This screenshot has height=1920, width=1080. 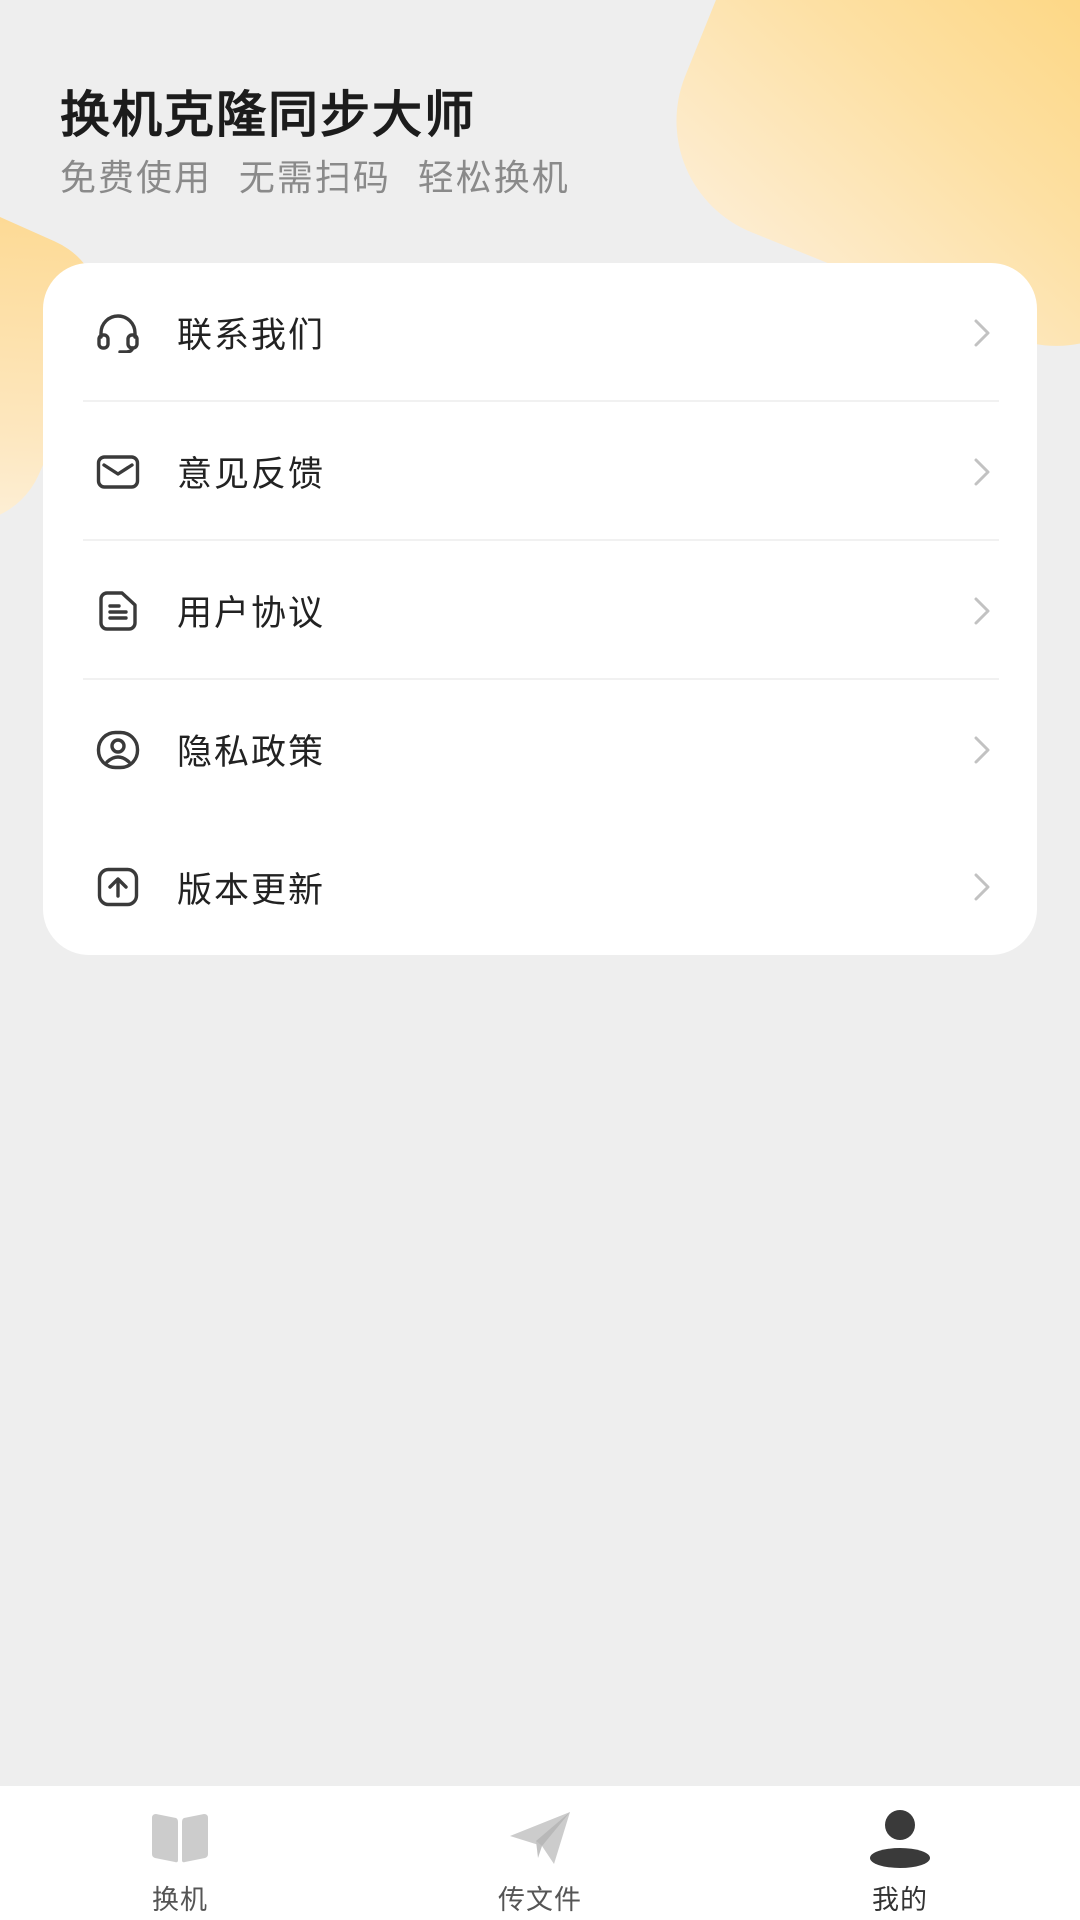 What do you see at coordinates (251, 475) in the screenshot?
I see `menu-item-label: 意见反馈` at bounding box center [251, 475].